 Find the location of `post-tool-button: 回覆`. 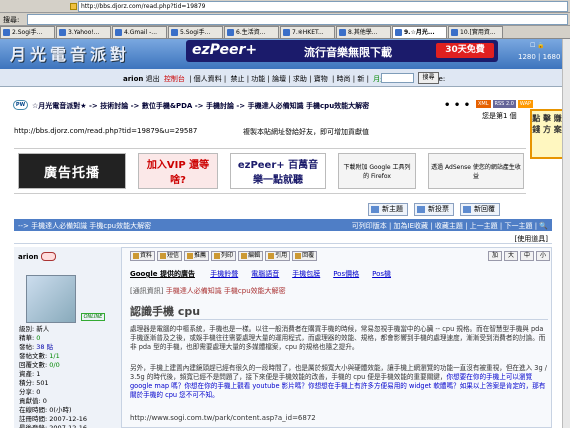

post-tool-button: 回覆 is located at coordinates (305, 256).